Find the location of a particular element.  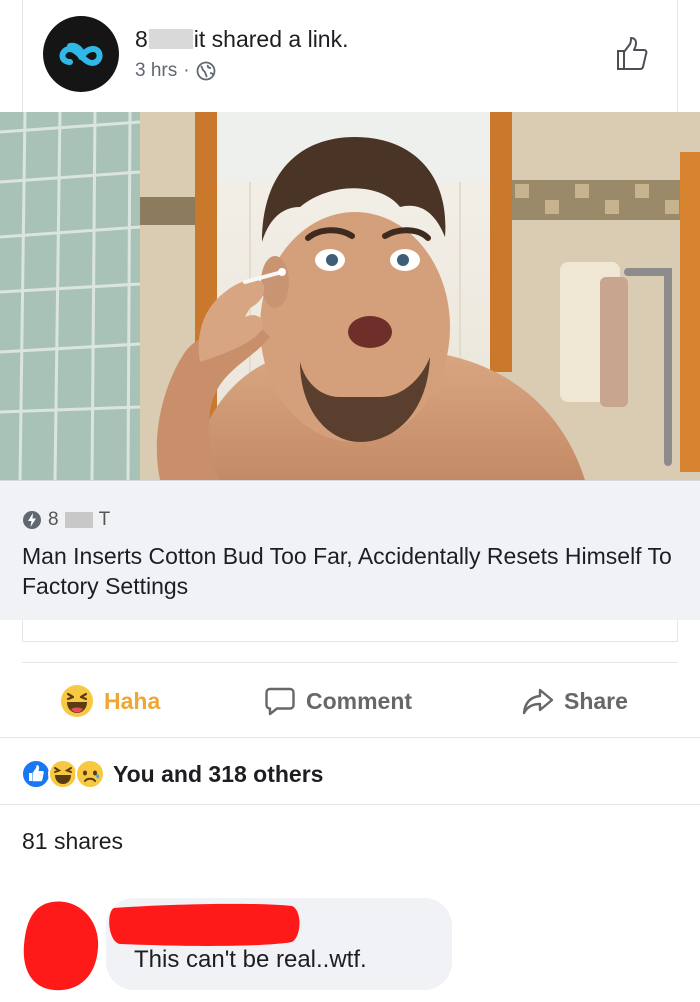

author-name-start: 8 is located at coordinates (141, 39).